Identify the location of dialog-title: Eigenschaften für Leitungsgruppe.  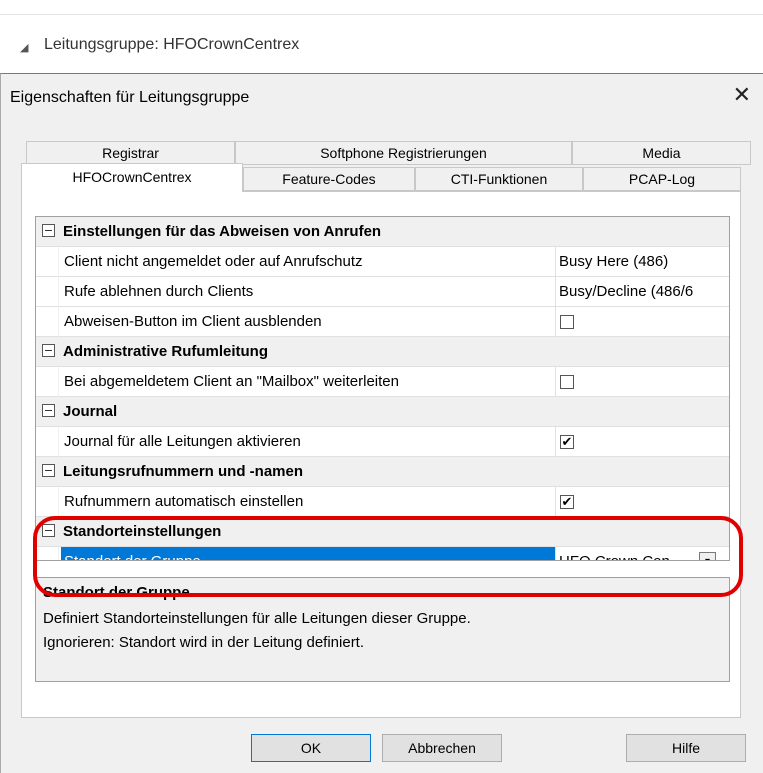
(130, 97).